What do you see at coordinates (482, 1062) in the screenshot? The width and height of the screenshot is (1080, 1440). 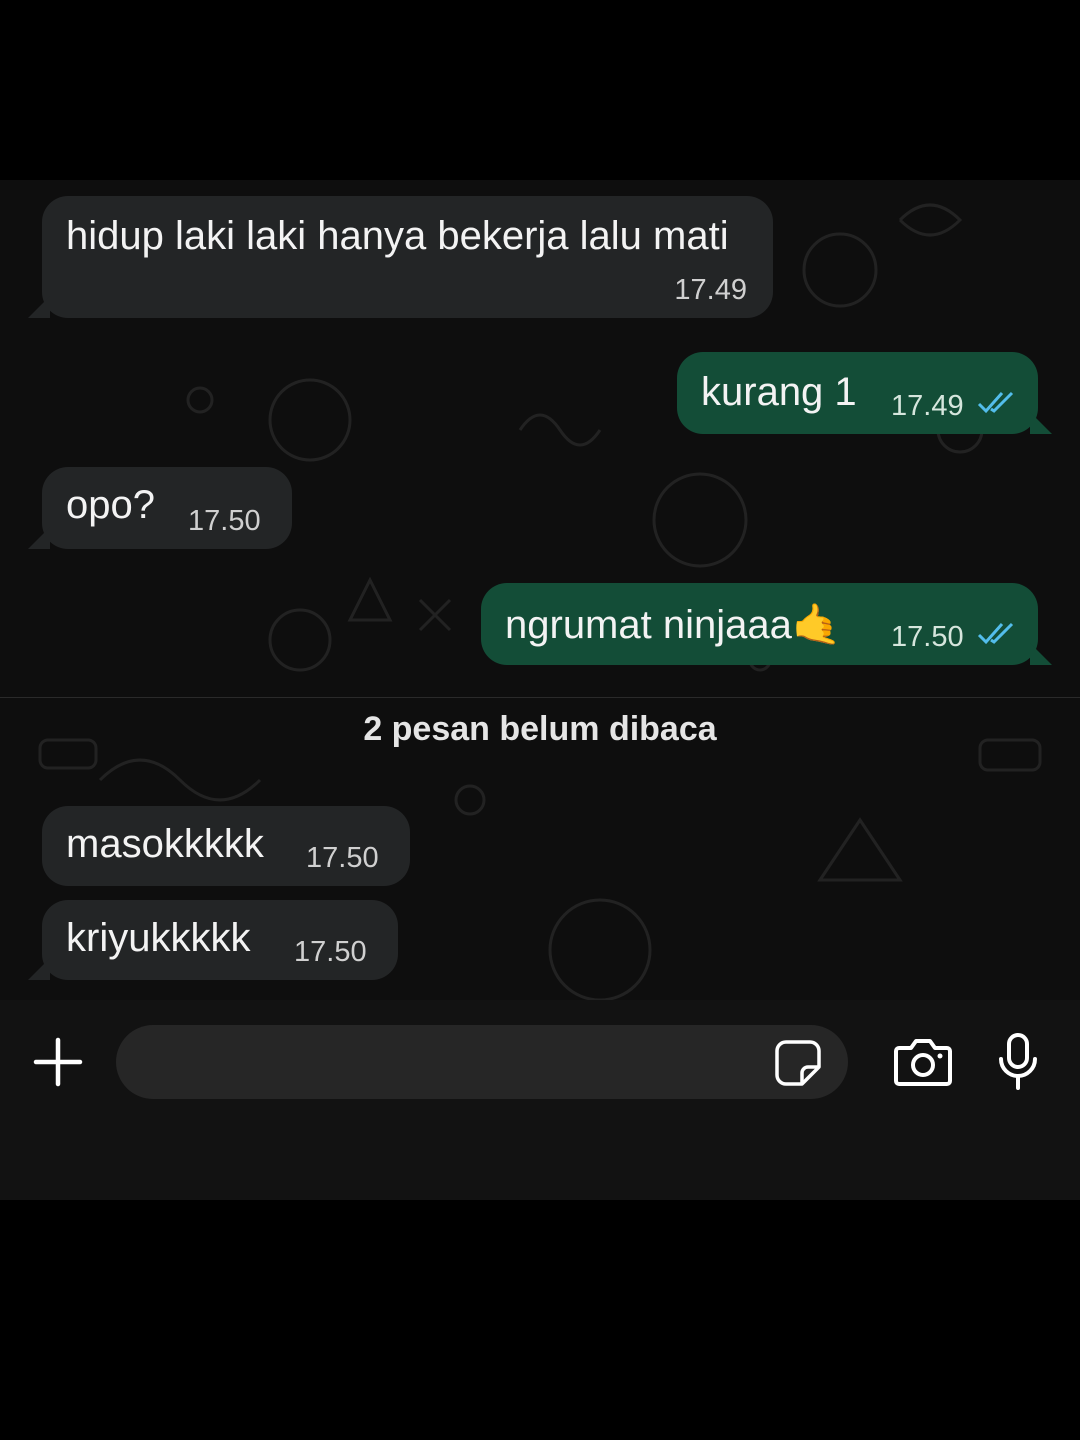 I see `message-text-field` at bounding box center [482, 1062].